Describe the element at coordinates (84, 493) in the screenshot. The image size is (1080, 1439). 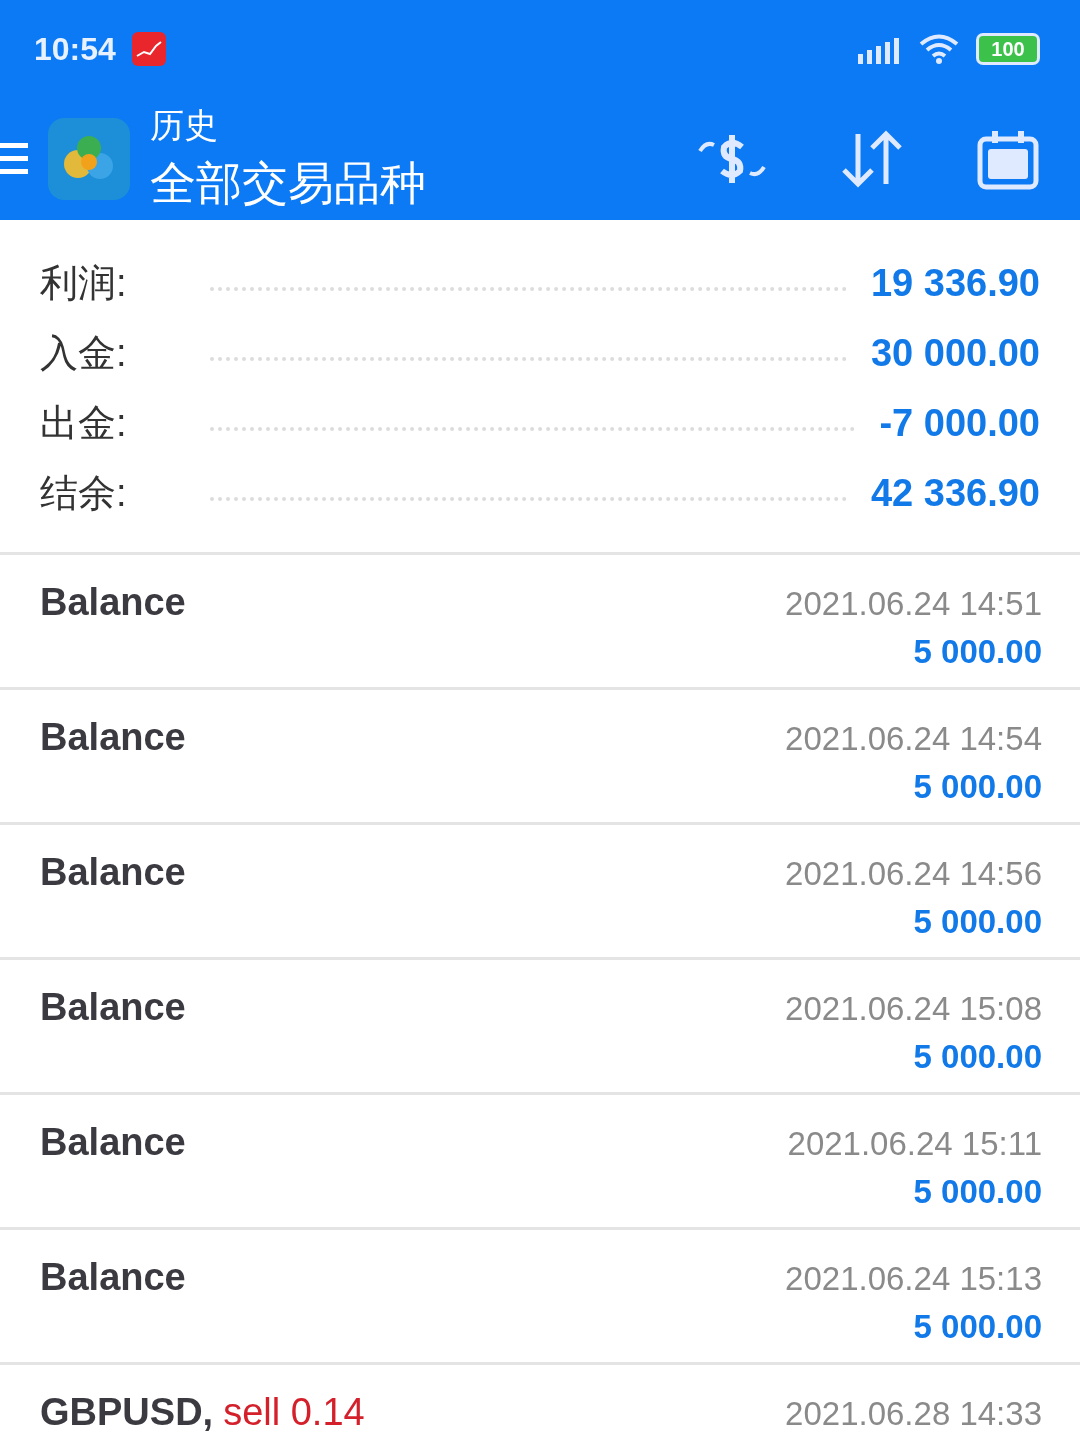
I see `summary-label: 结余:` at that location.